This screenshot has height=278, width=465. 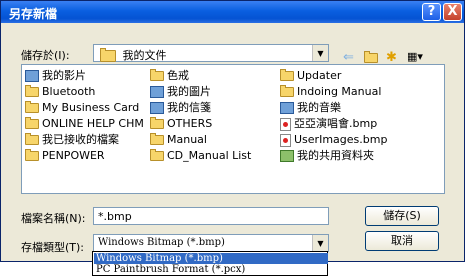 What do you see at coordinates (211, 216) in the screenshot?
I see `filename-field: *.bmp` at bounding box center [211, 216].